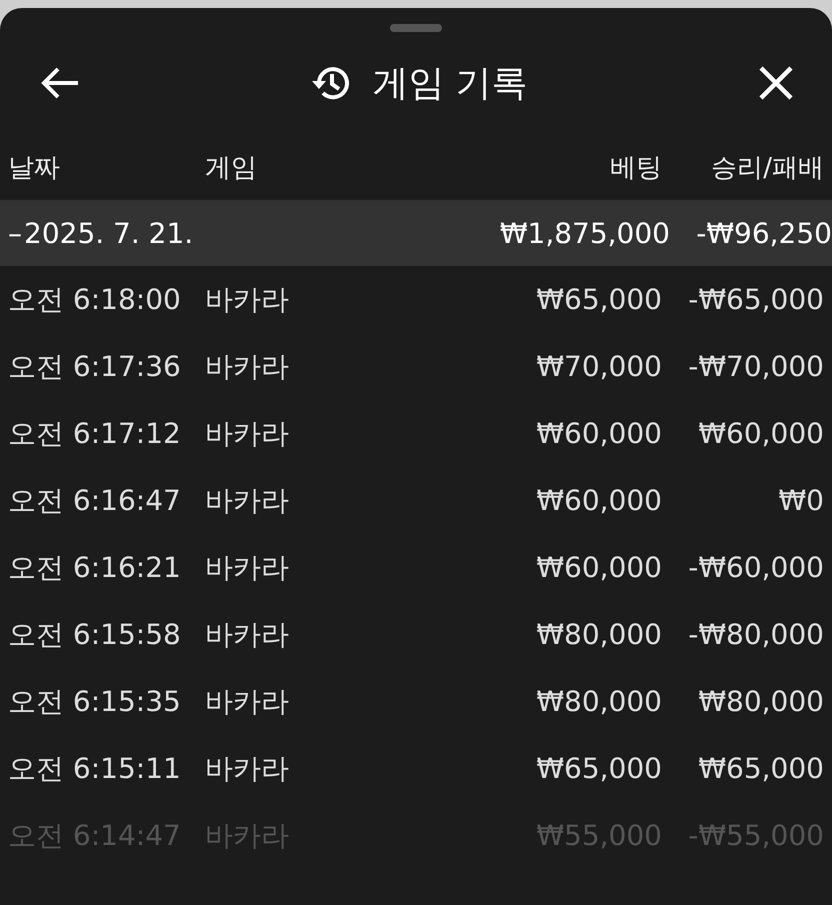  I want to click on table-cell-text: 오전 6:15:11, so click(94, 768).